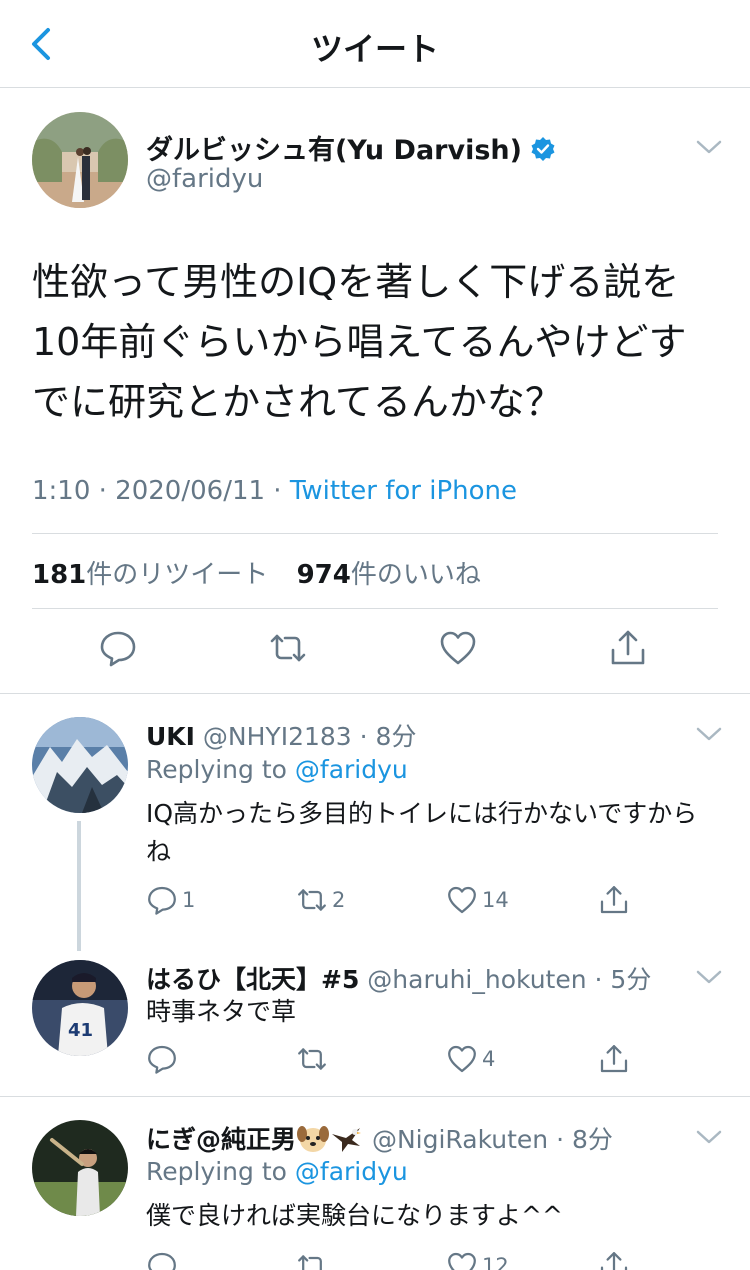 The height and width of the screenshot is (1270, 750). Describe the element at coordinates (80, 1030) in the screenshot. I see `svg-text: 41` at that location.